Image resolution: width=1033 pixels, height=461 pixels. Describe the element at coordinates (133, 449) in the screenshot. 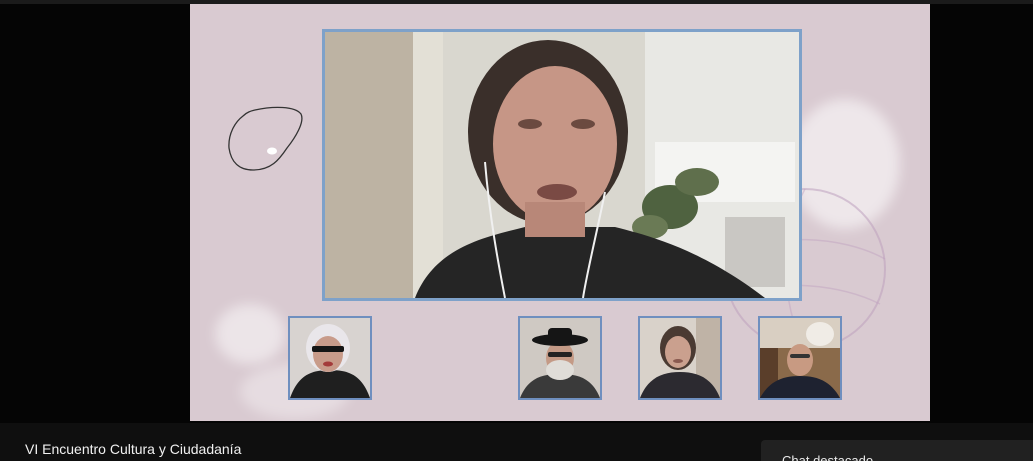

I see `video-title: VI Encuentro Cultura y Ciudadanía` at that location.